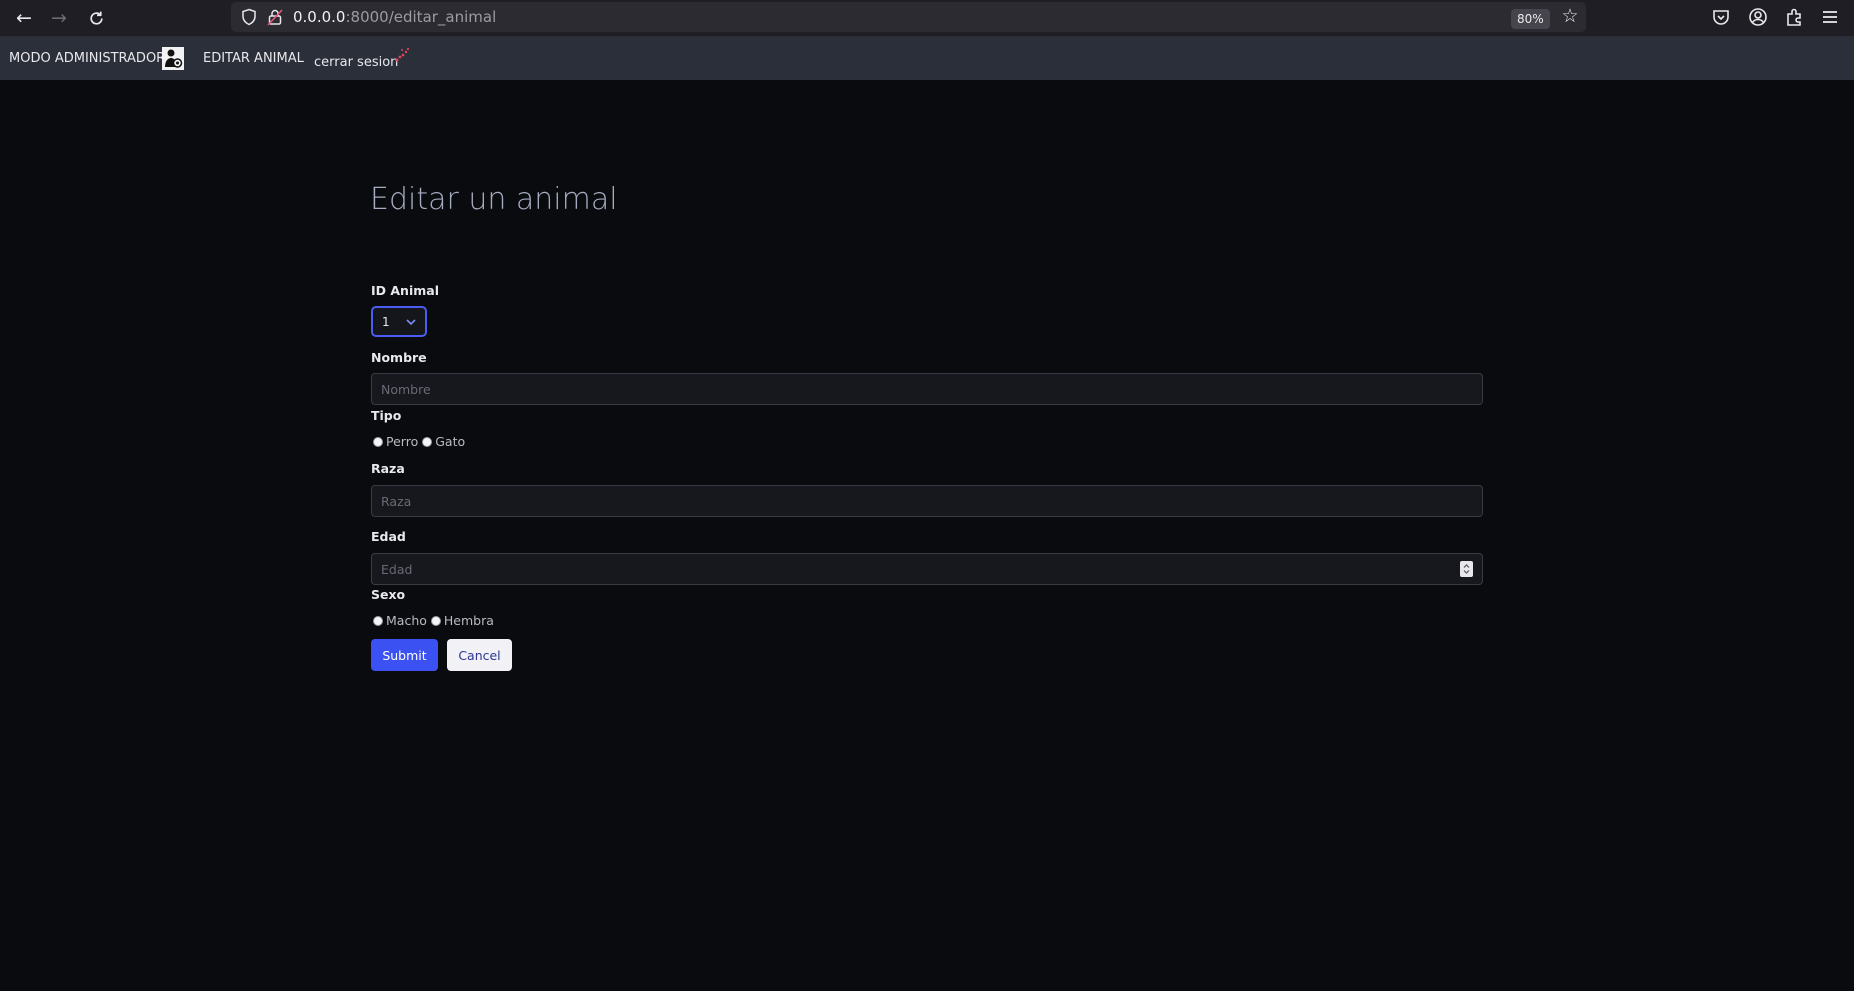 The width and height of the screenshot is (1854, 991). I want to click on forward-icon: →, so click(59, 18).